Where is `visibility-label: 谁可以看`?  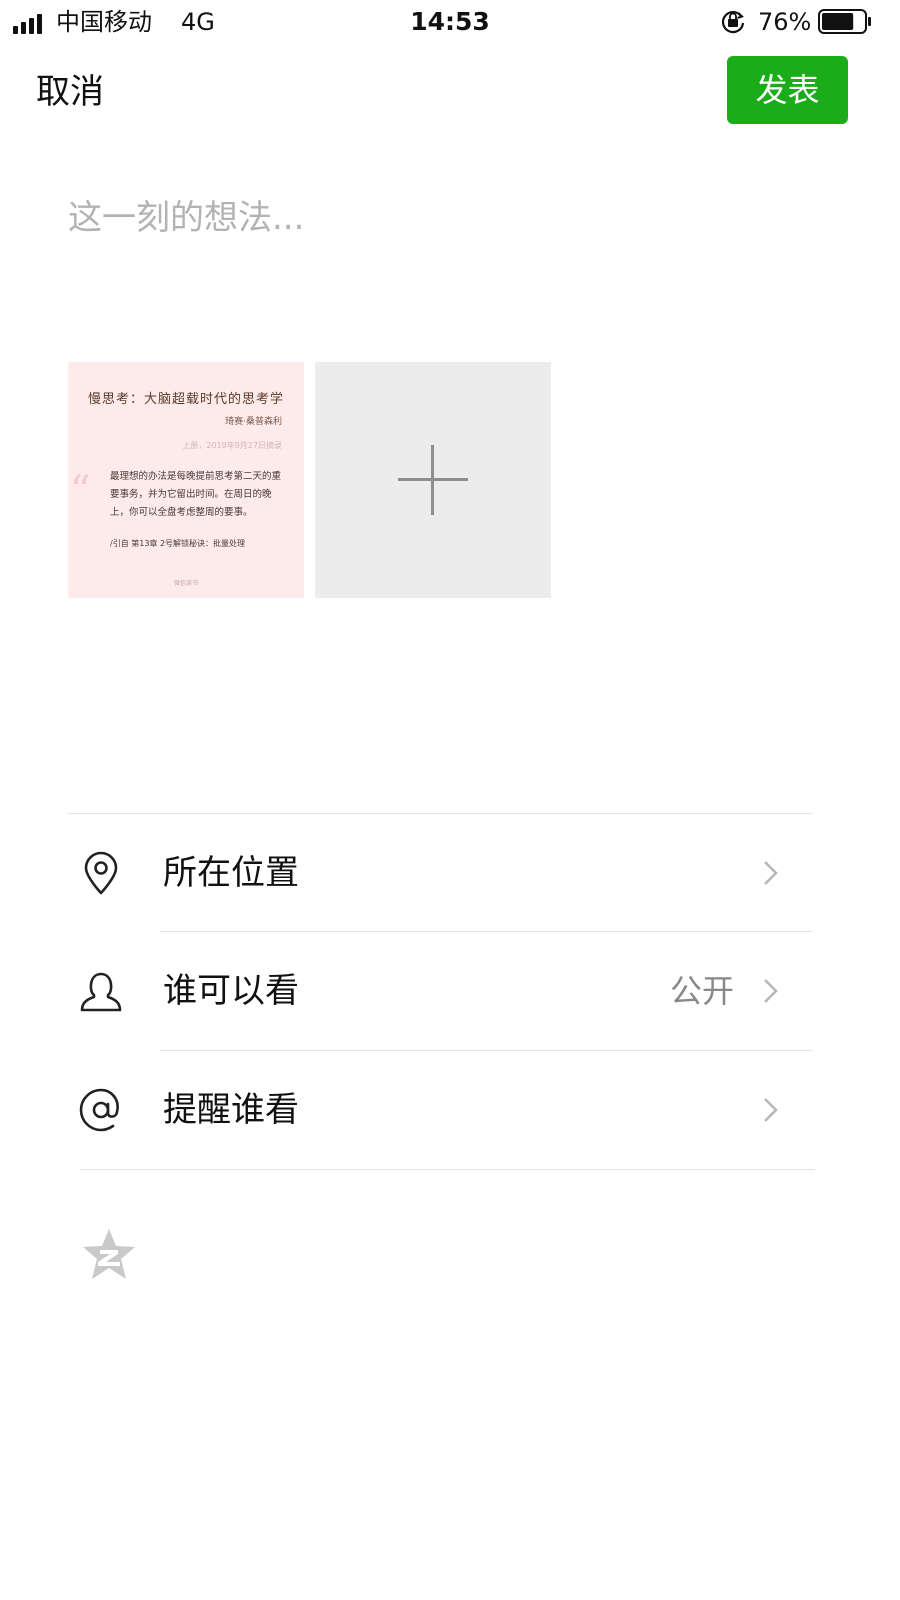 visibility-label: 谁可以看 is located at coordinates (231, 991).